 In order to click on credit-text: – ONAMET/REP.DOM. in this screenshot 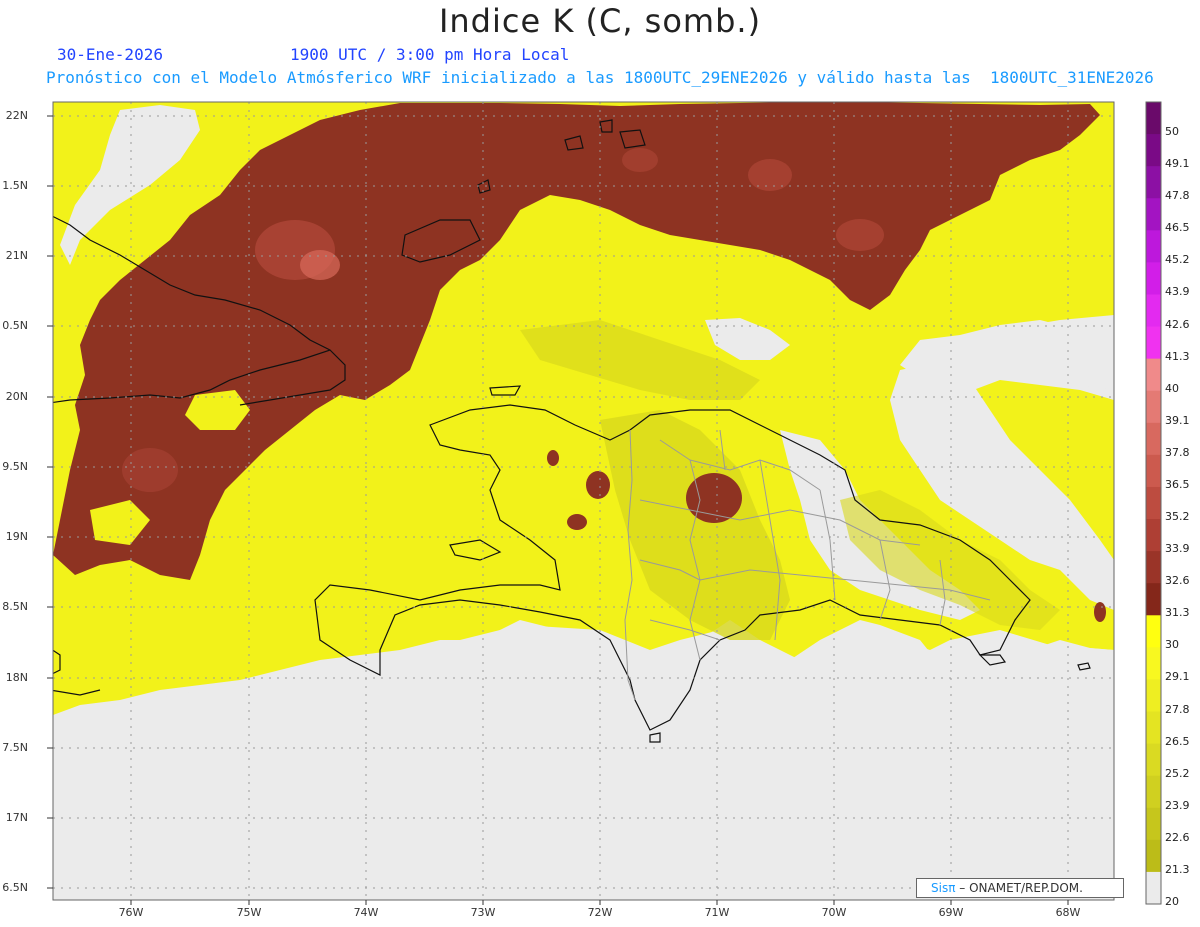, I will do `click(1021, 888)`.